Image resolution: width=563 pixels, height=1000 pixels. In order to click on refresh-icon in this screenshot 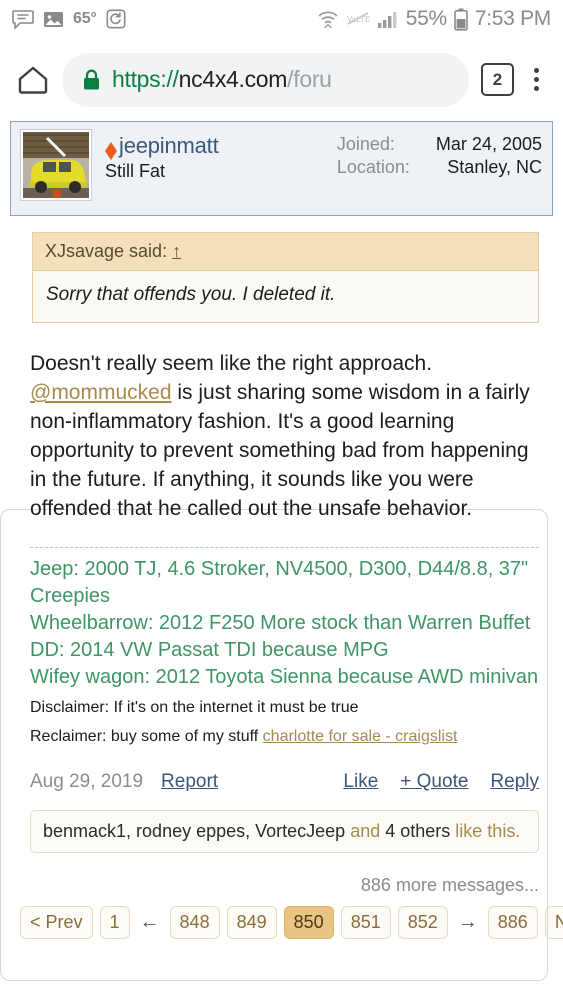, I will do `click(116, 19)`.